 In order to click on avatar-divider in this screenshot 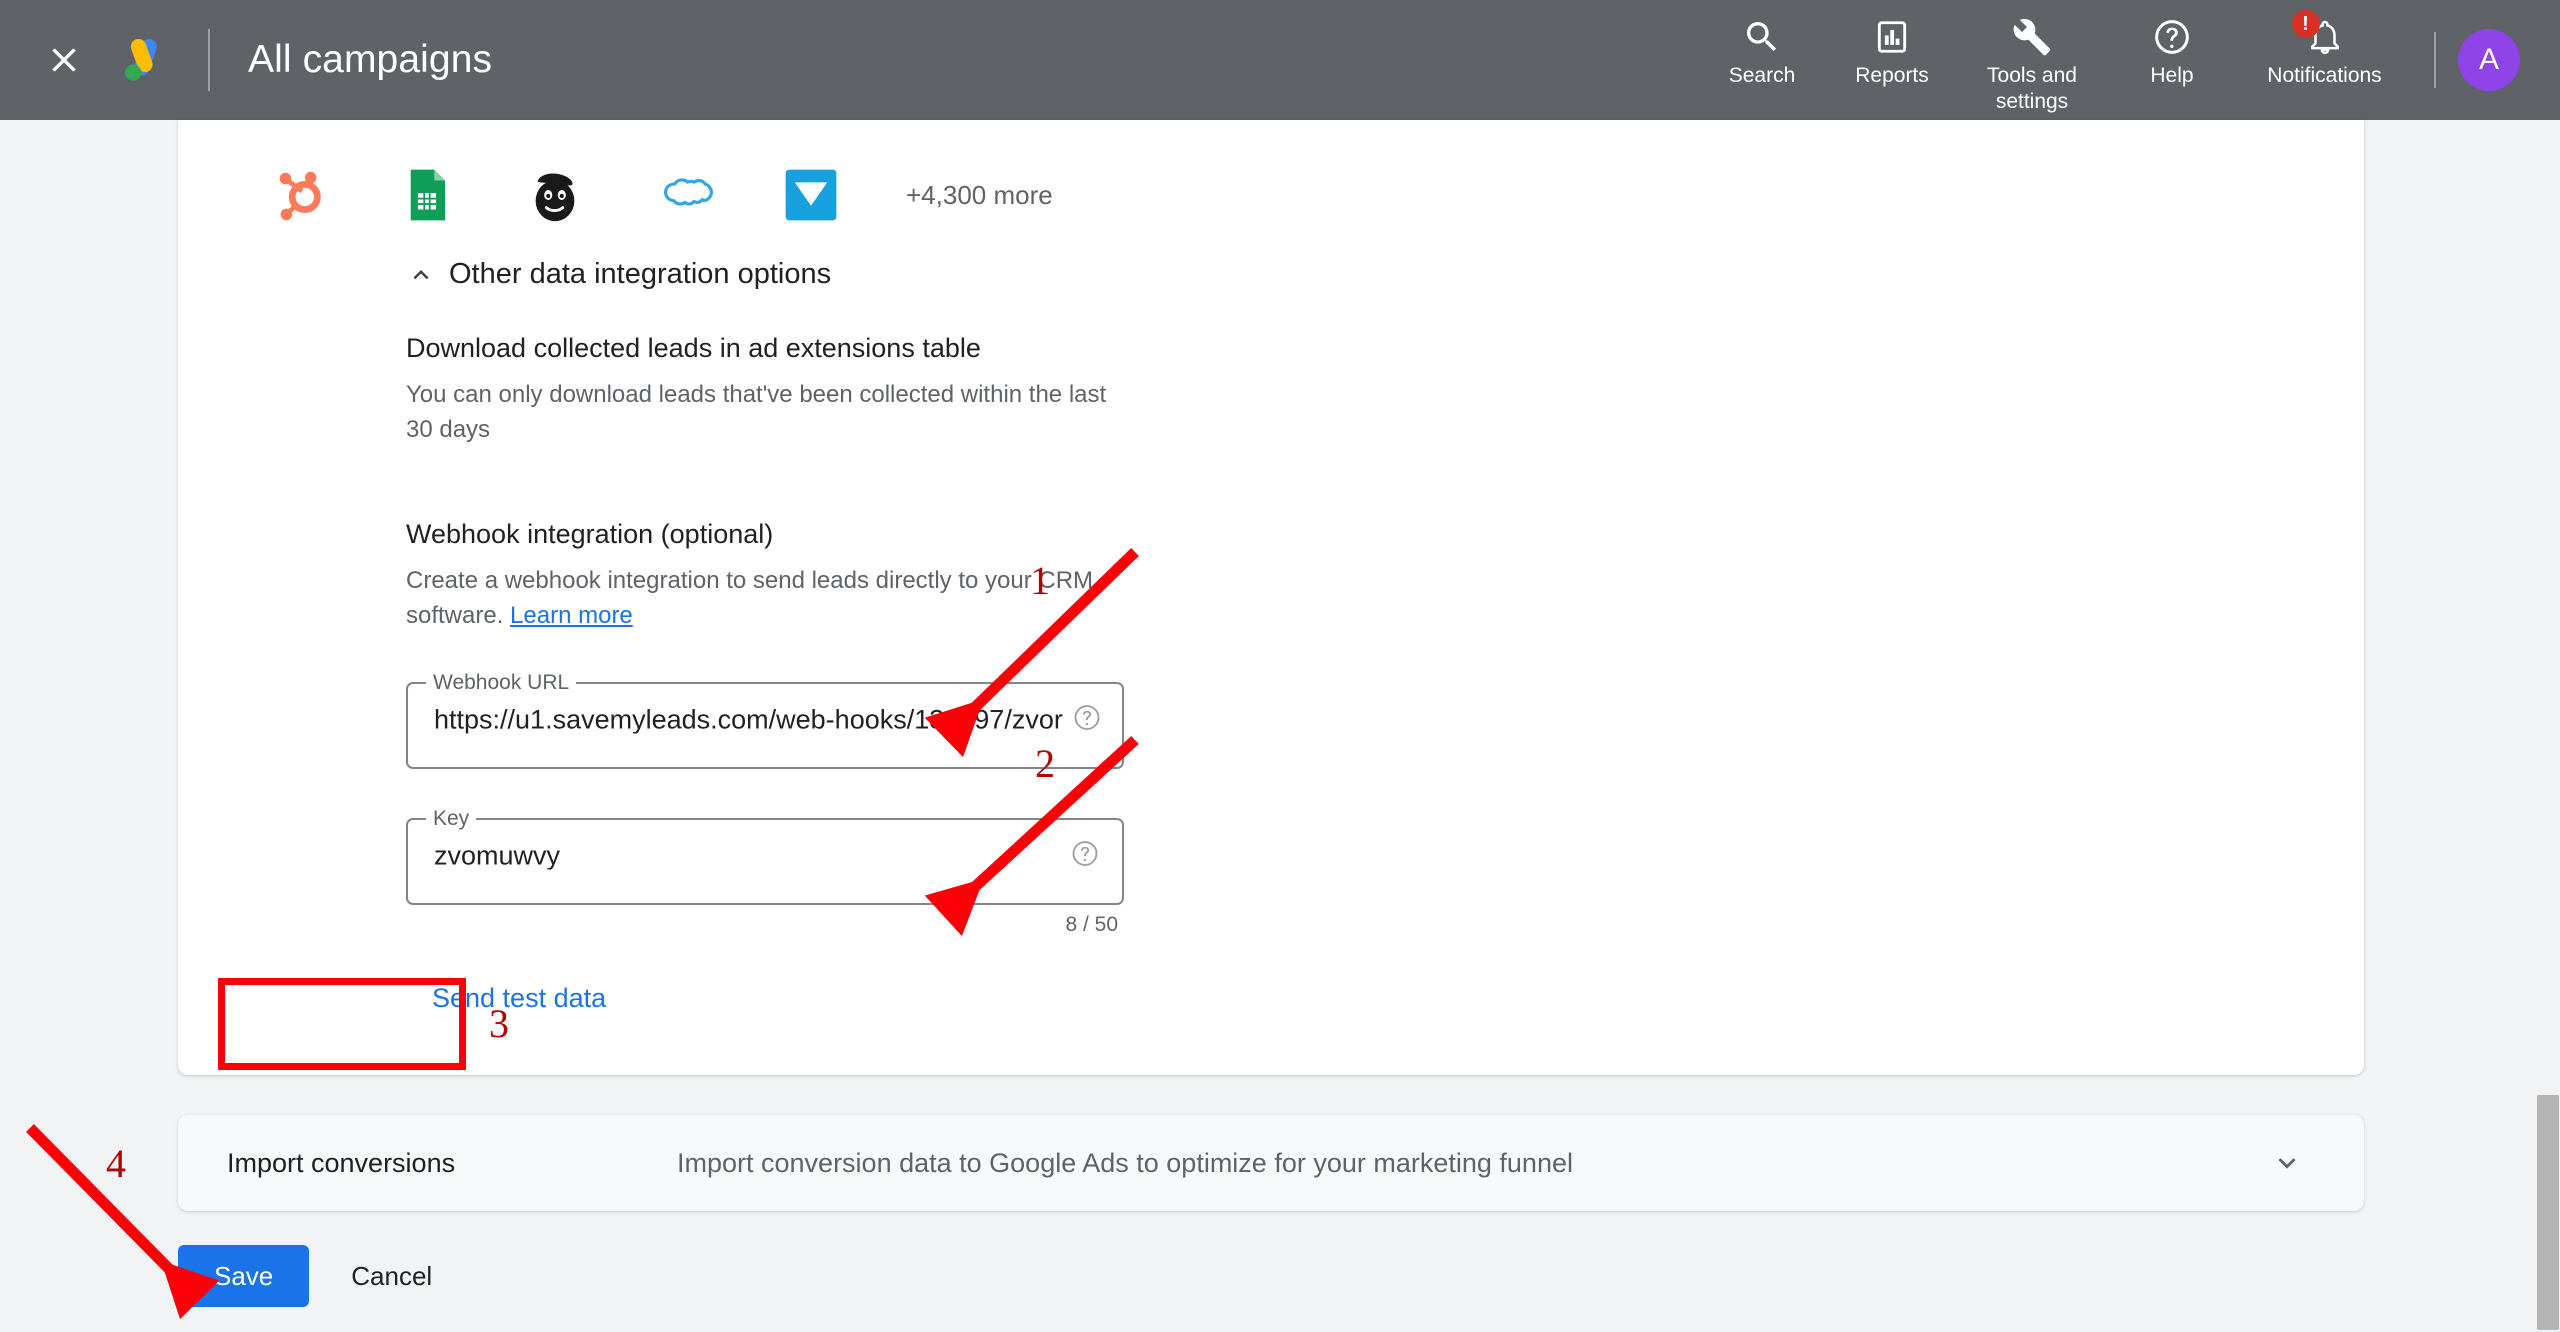, I will do `click(2435, 60)`.